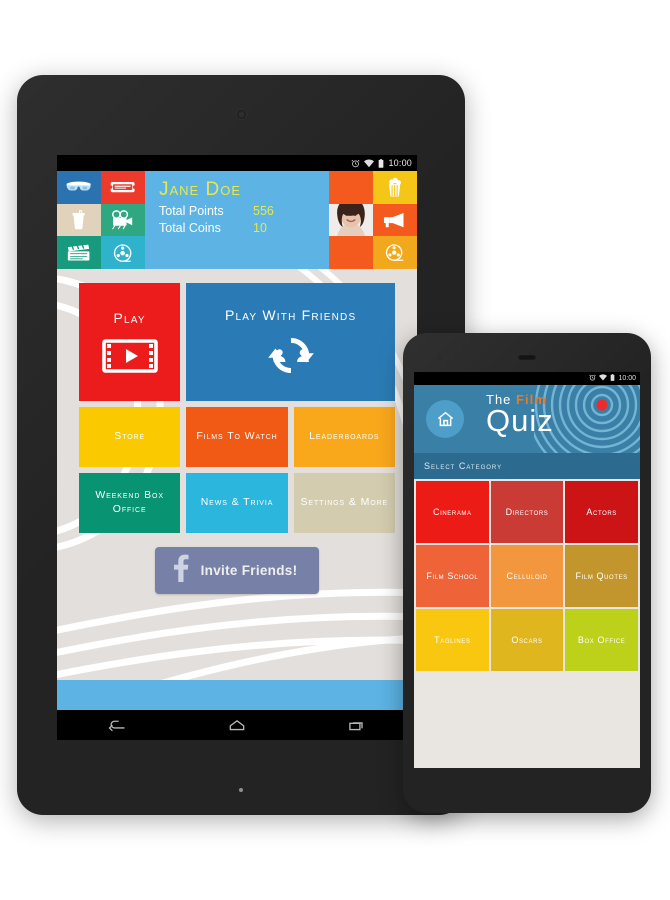  I want to click on tile-films-to-watch-label: Films to Watch, so click(237, 436).